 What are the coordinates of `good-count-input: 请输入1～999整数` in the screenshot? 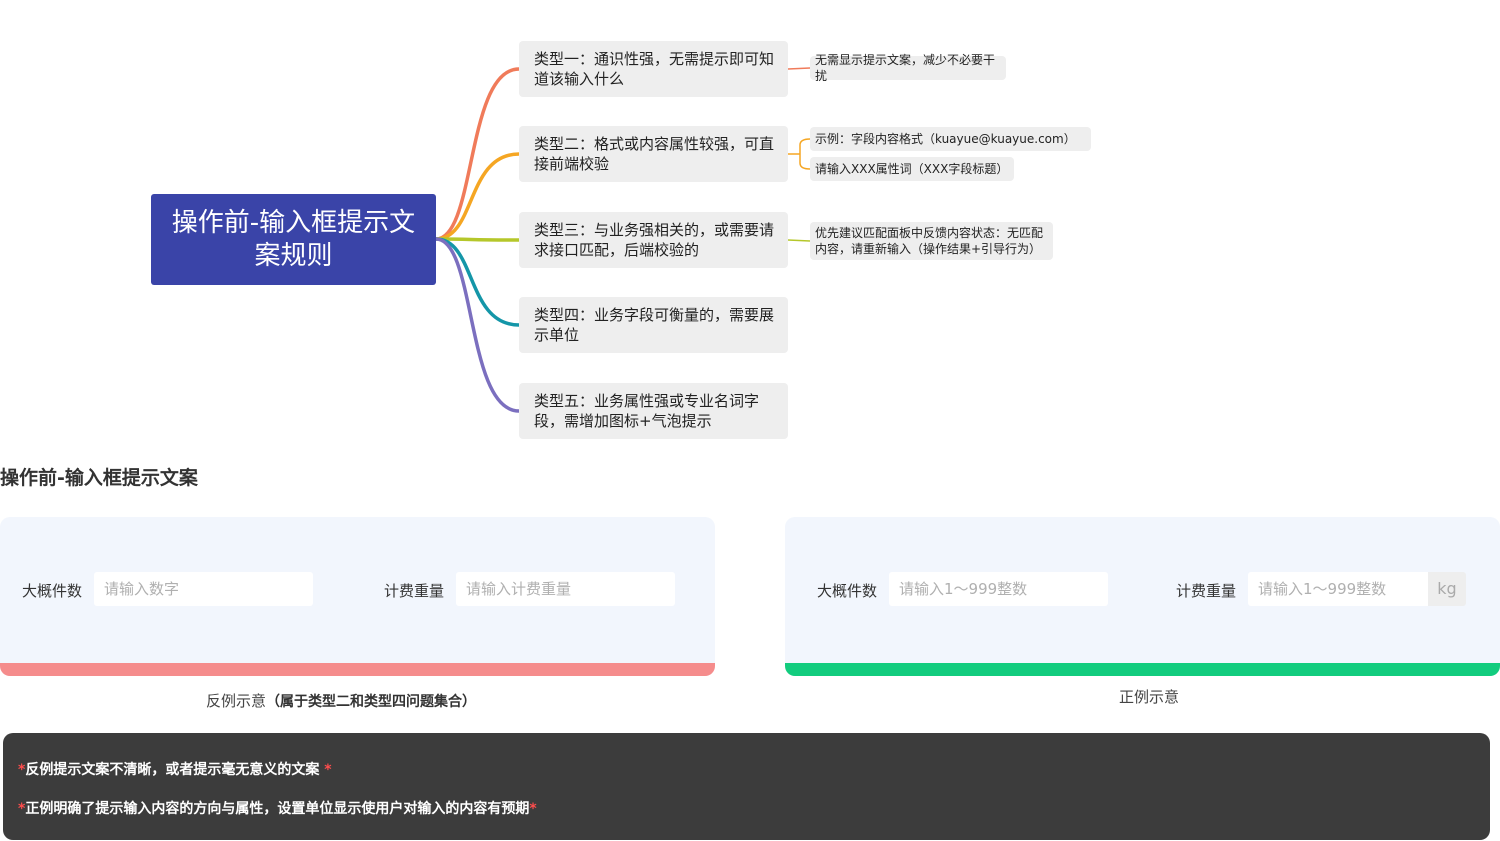 It's located at (998, 589).